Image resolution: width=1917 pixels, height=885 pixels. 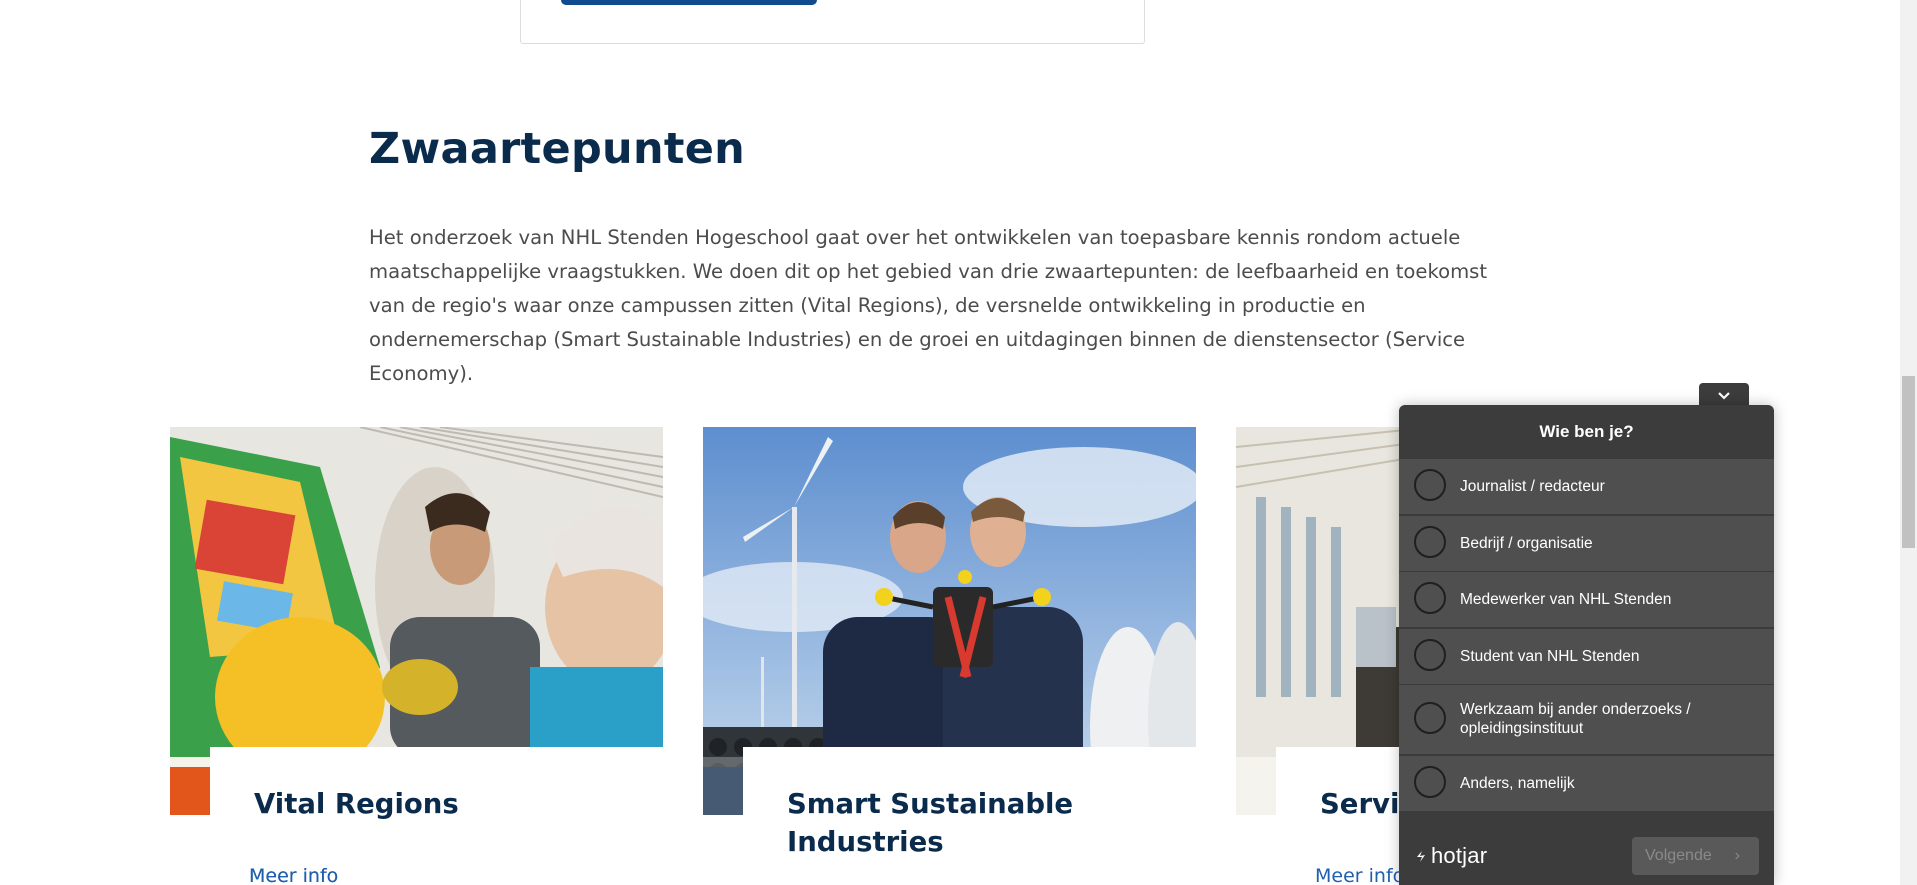 I want to click on card-link-meer-info-vital-regions: Meer info, so click(x=293, y=875).